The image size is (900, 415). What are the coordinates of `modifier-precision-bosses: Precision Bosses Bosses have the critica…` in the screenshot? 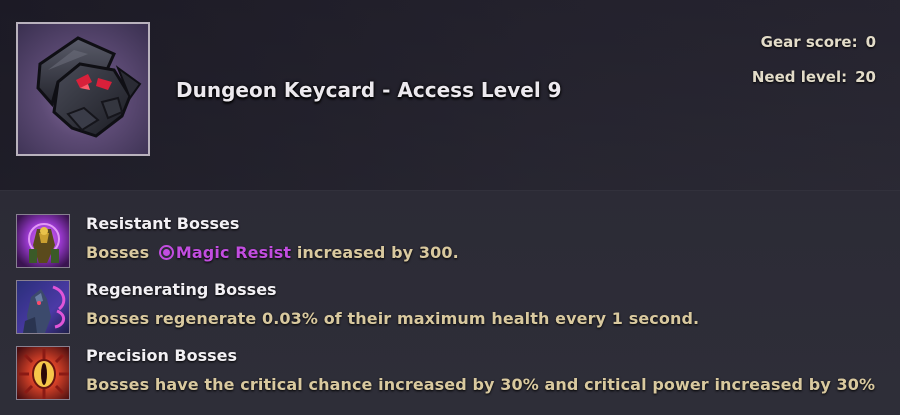 It's located at (446, 374).